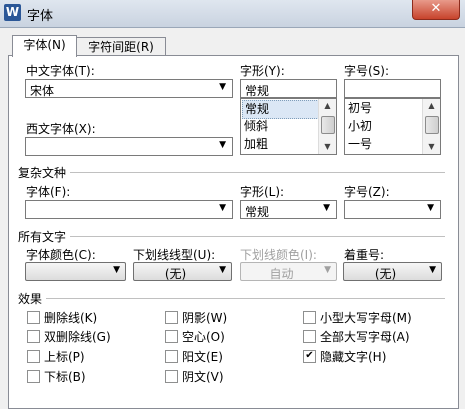 The height and width of the screenshot is (409, 465). I want to click on underline-color-select: 自动 ▼, so click(288, 271).